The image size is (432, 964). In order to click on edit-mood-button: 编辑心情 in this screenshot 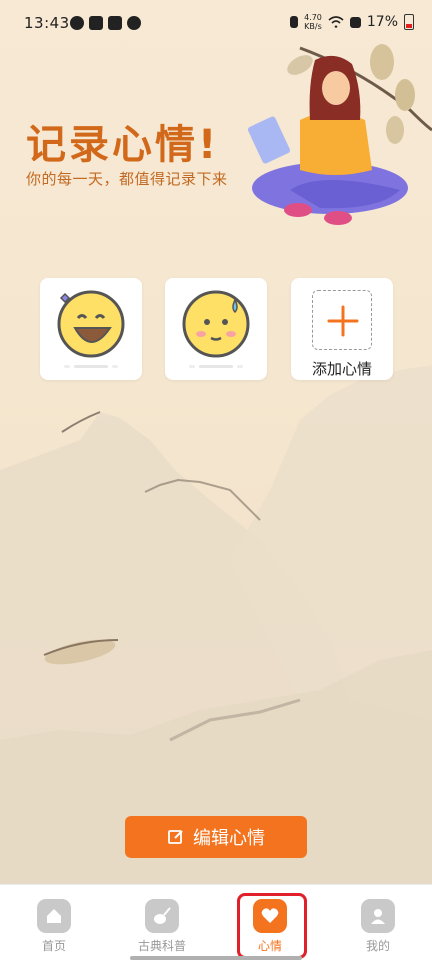, I will do `click(216, 837)`.